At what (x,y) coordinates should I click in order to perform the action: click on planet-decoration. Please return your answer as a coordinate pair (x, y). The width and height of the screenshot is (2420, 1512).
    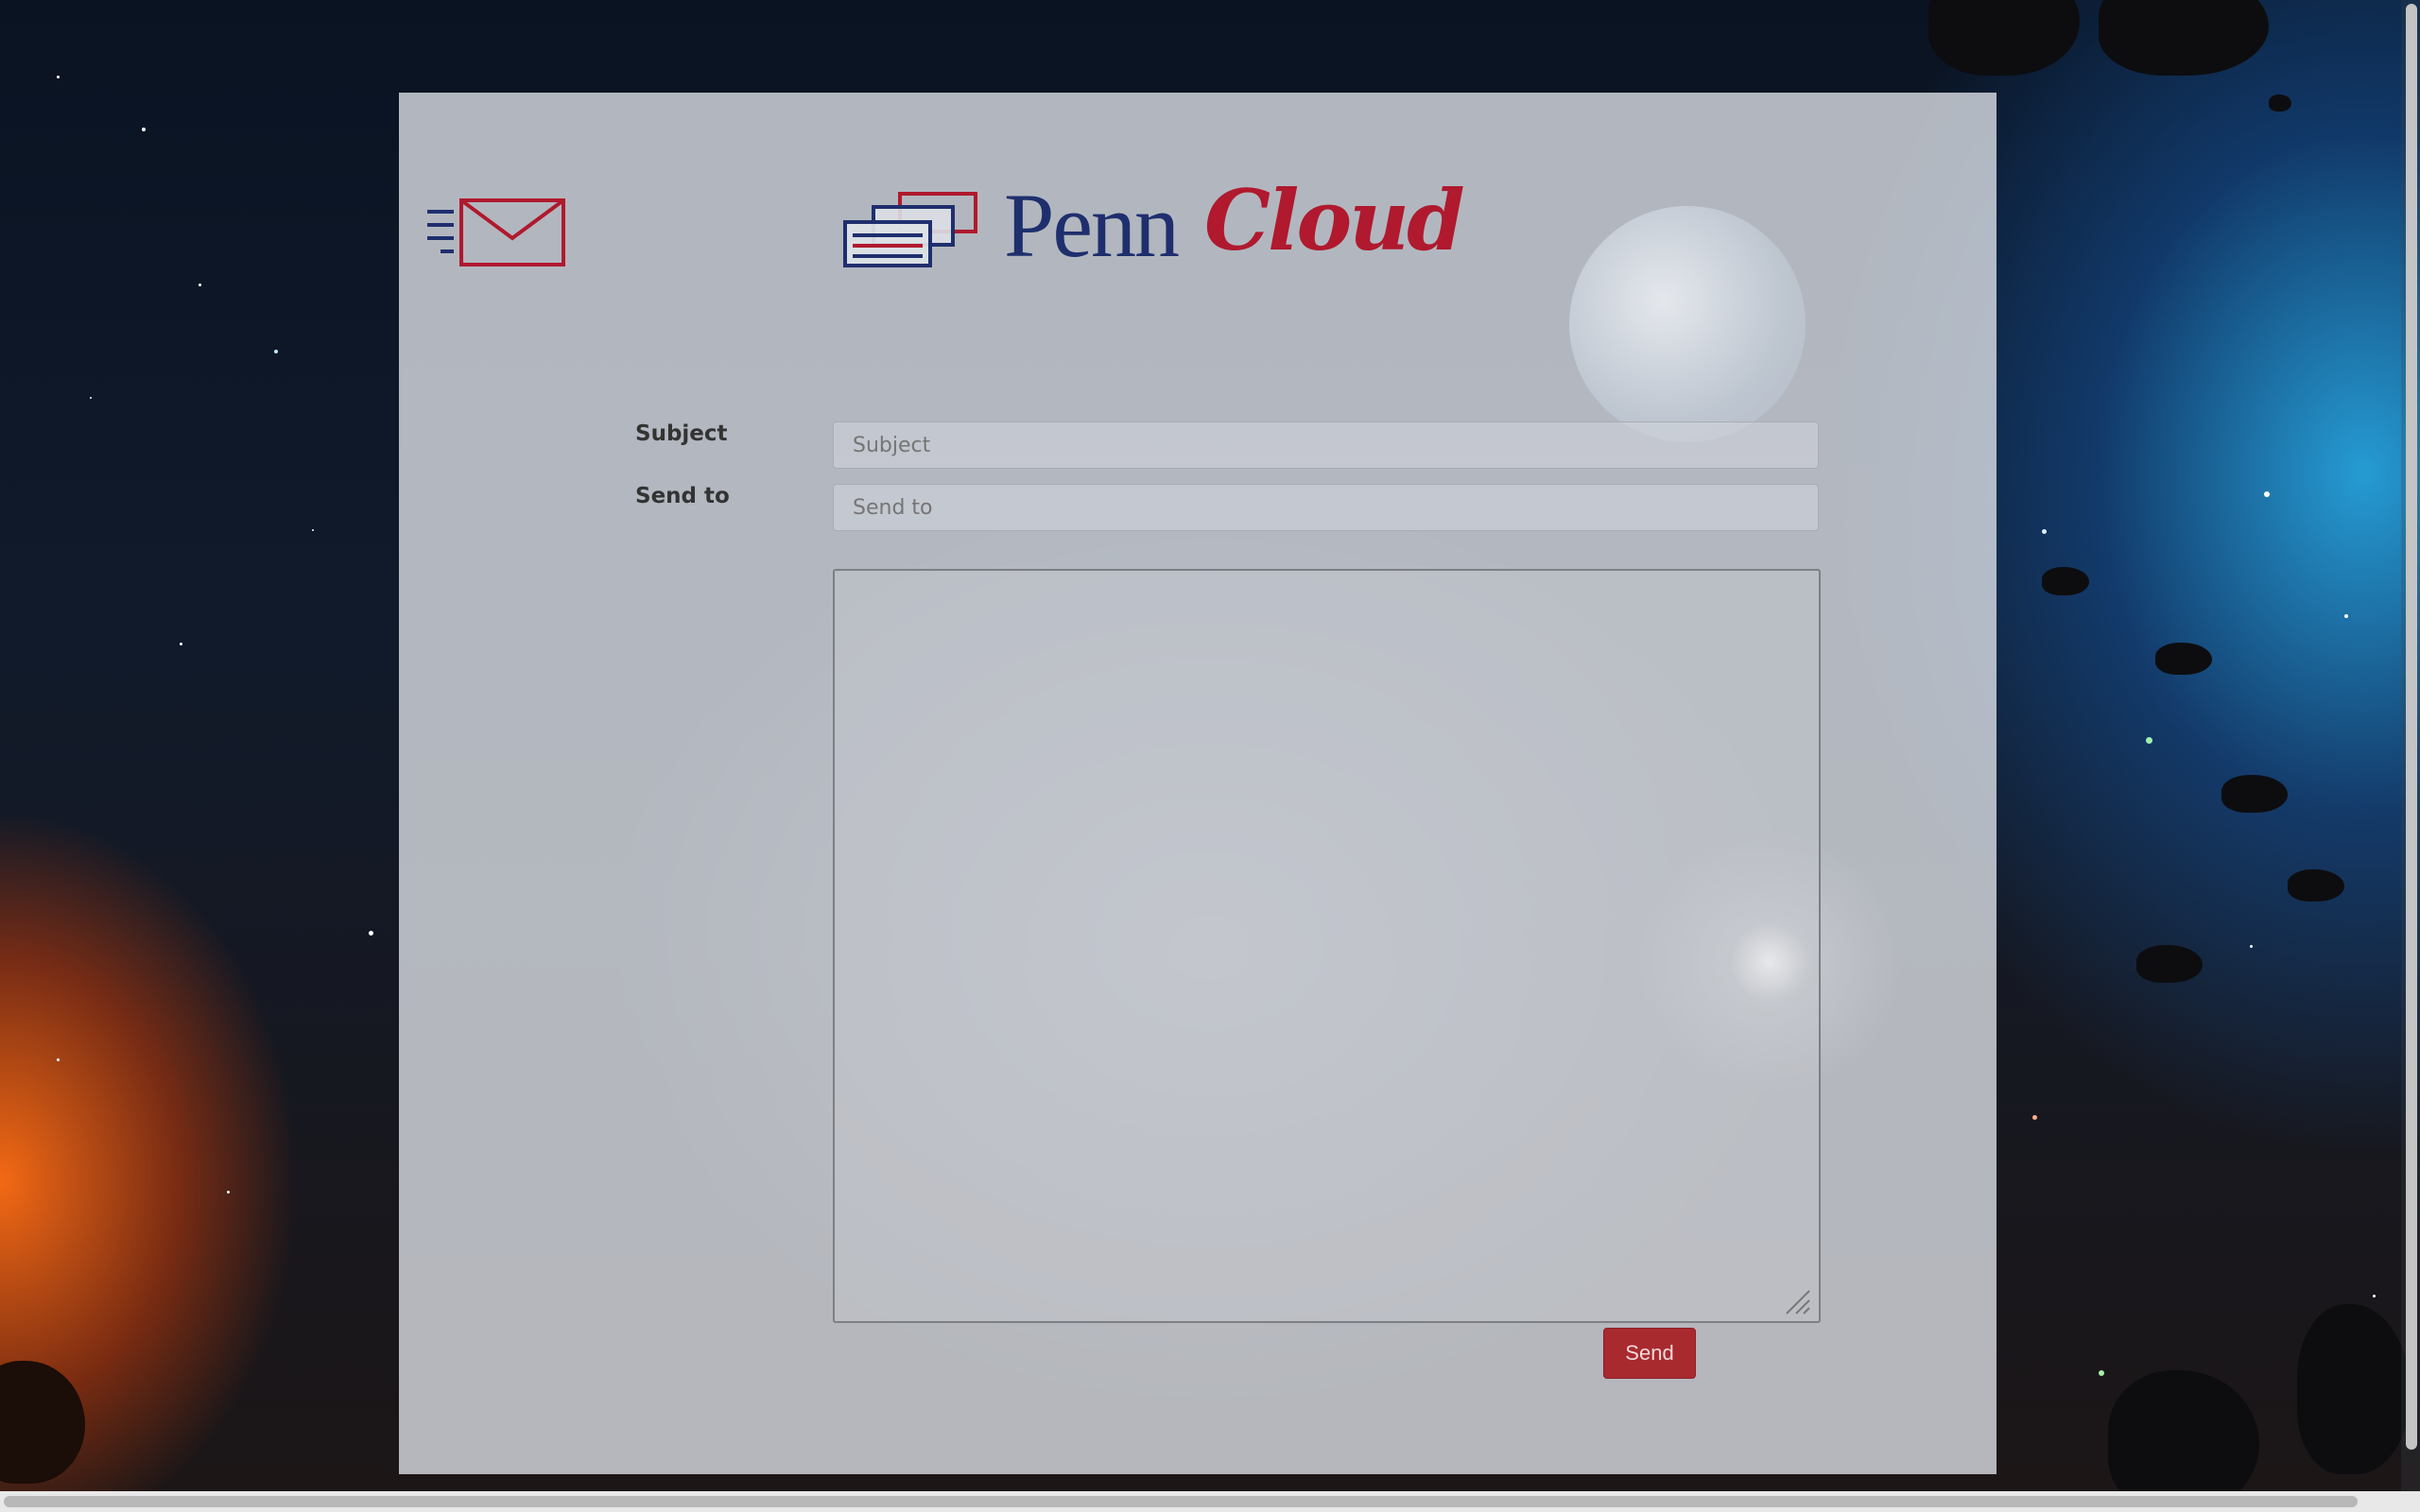
    Looking at the image, I should click on (1687, 324).